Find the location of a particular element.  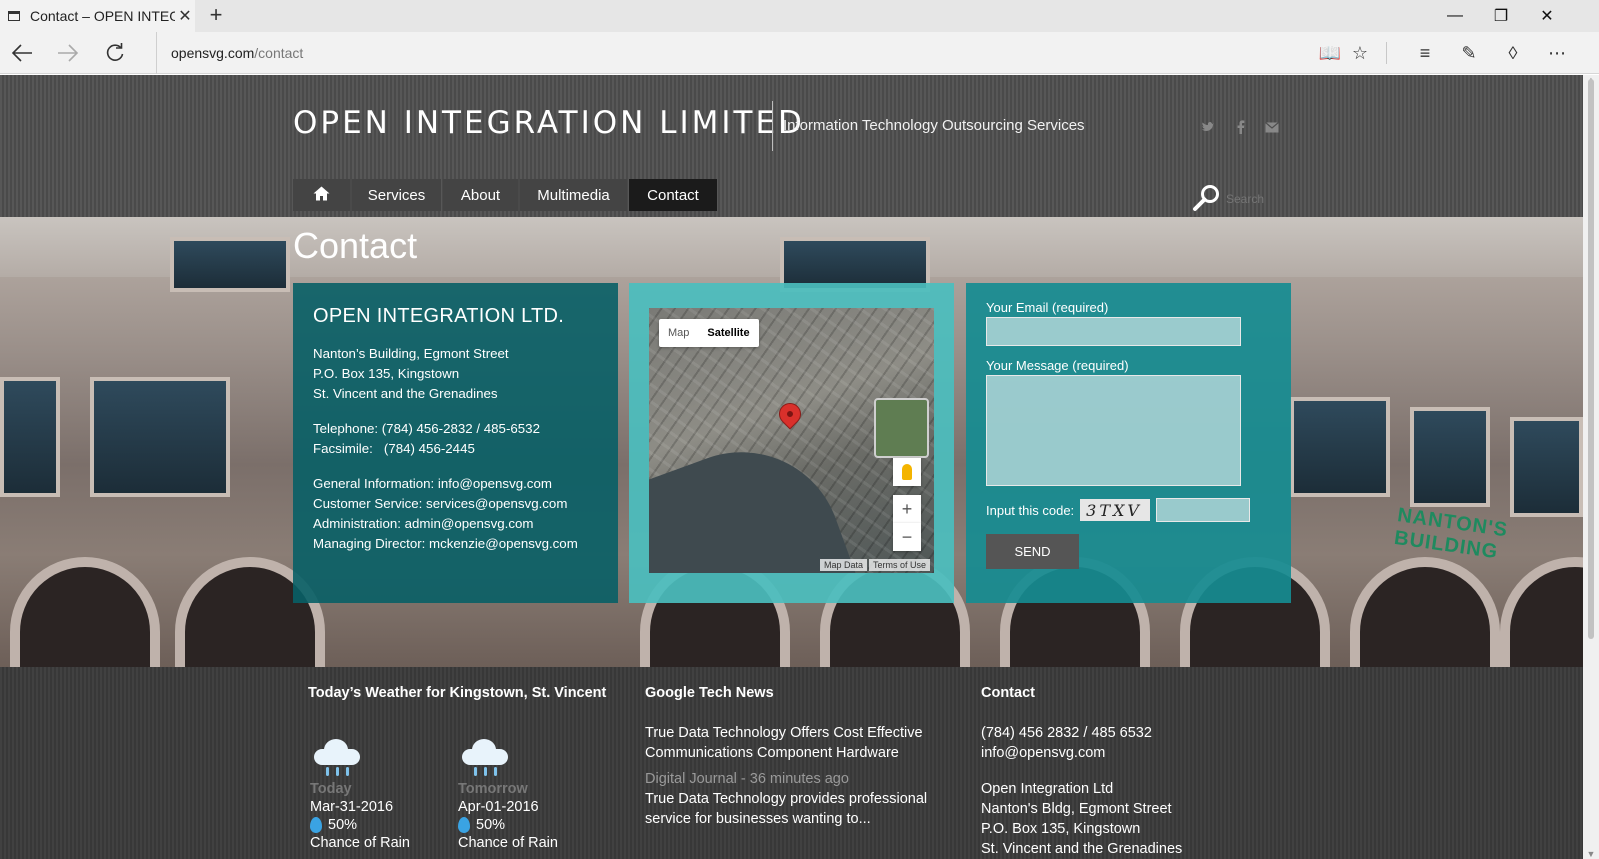

back-icon is located at coordinates (22, 53).